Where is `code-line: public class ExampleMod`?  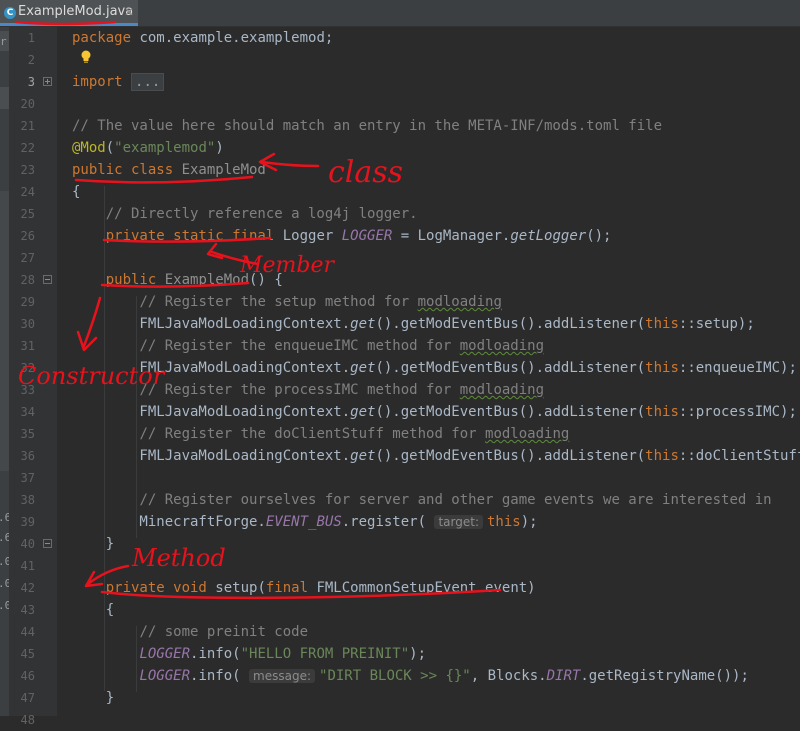
code-line: public class ExampleMod is located at coordinates (169, 170).